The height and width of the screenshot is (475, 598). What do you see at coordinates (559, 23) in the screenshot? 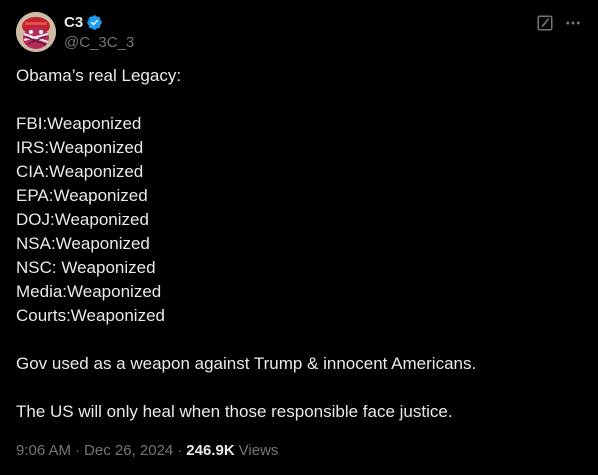
I see `top-actions` at bounding box center [559, 23].